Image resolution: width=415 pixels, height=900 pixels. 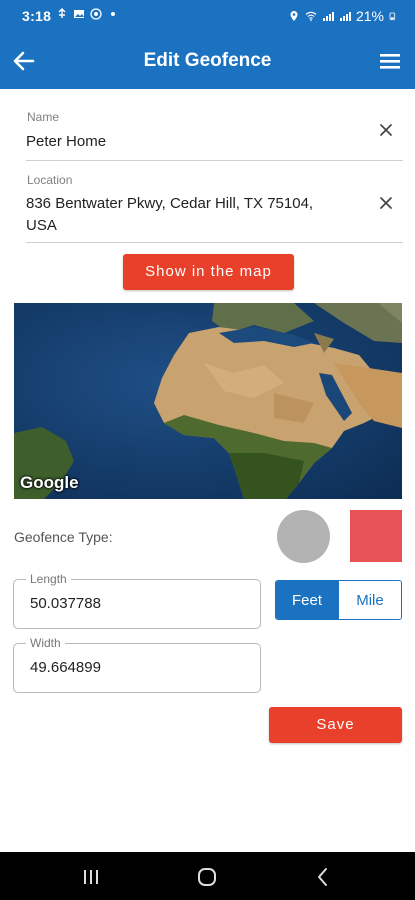 I want to click on width-field-value: 49.664899, so click(x=65, y=667).